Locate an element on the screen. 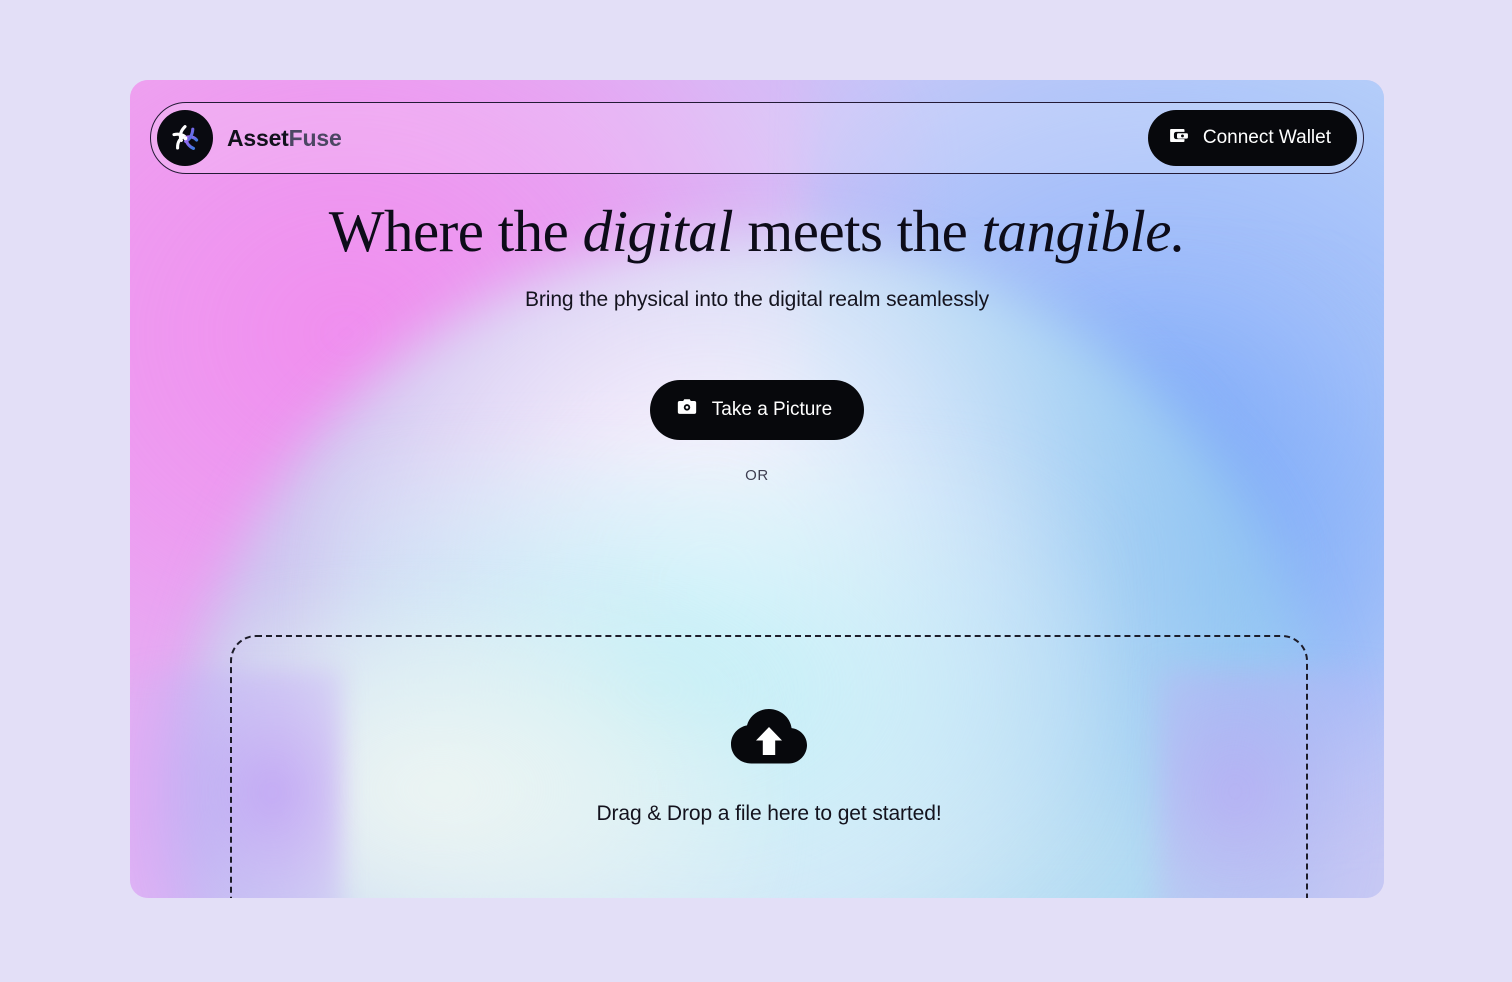  brand: AssetFuse is located at coordinates (249, 138).